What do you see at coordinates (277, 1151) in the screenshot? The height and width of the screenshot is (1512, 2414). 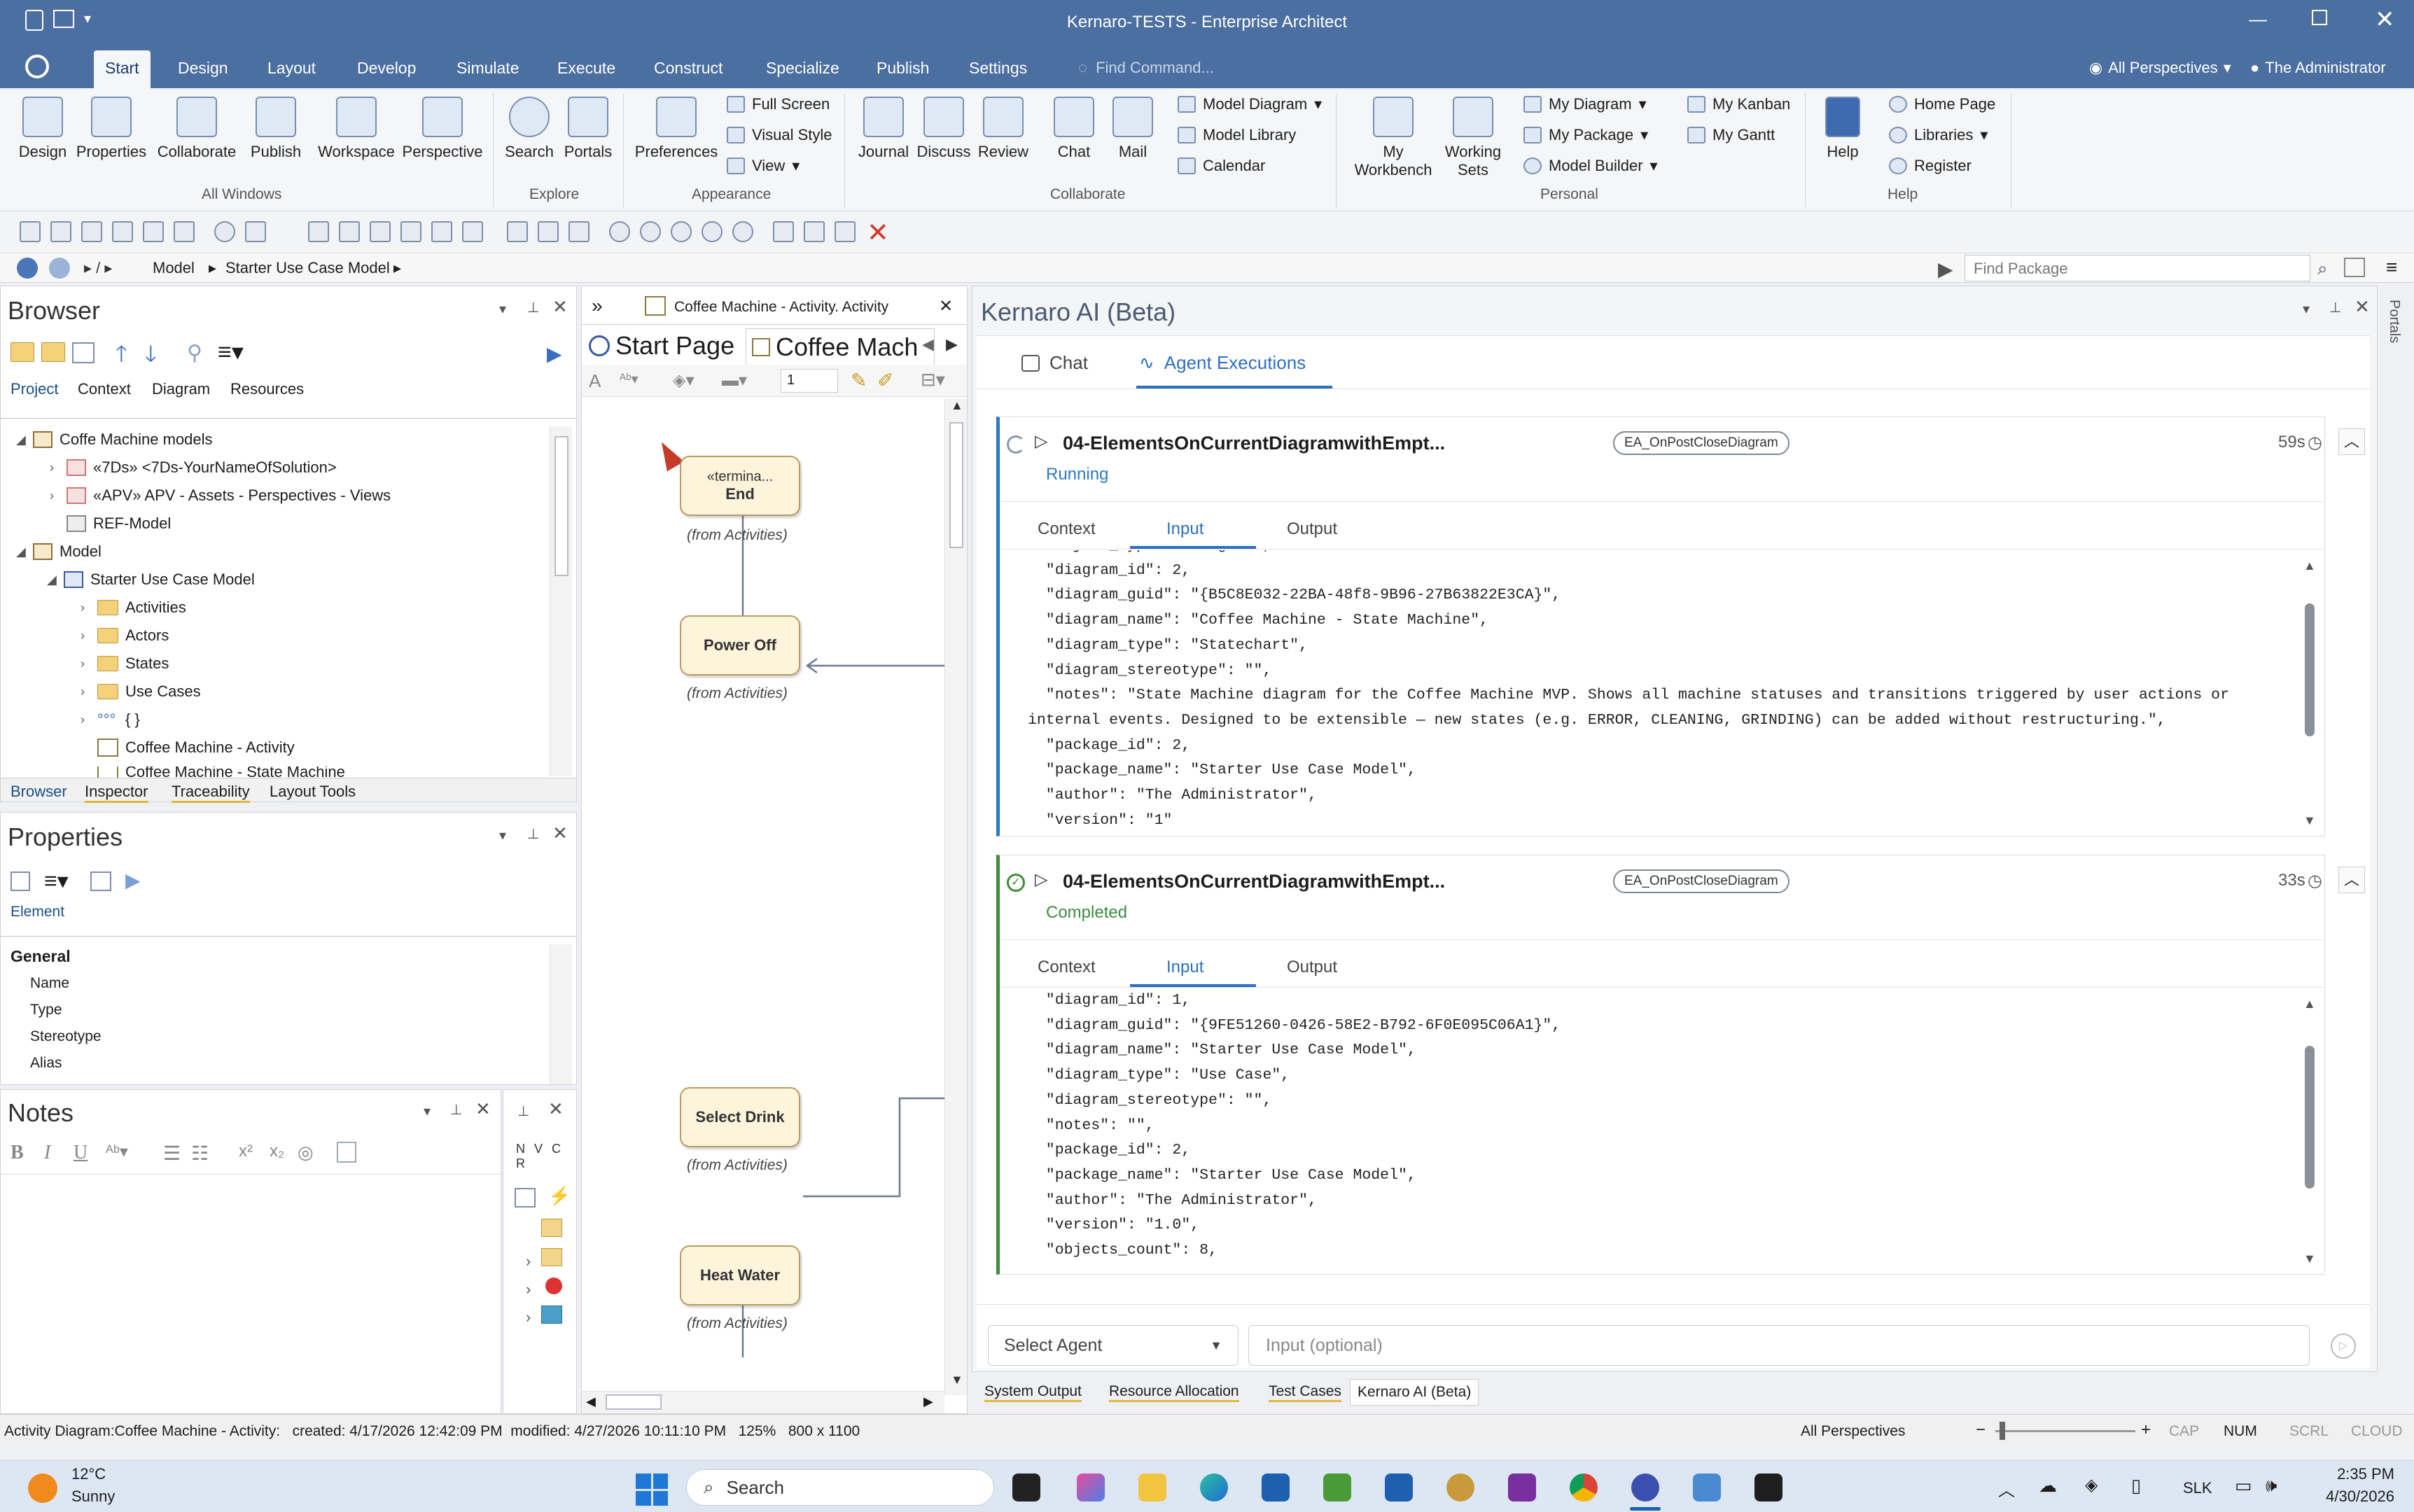 I see `subscript-icon: x₂` at bounding box center [277, 1151].